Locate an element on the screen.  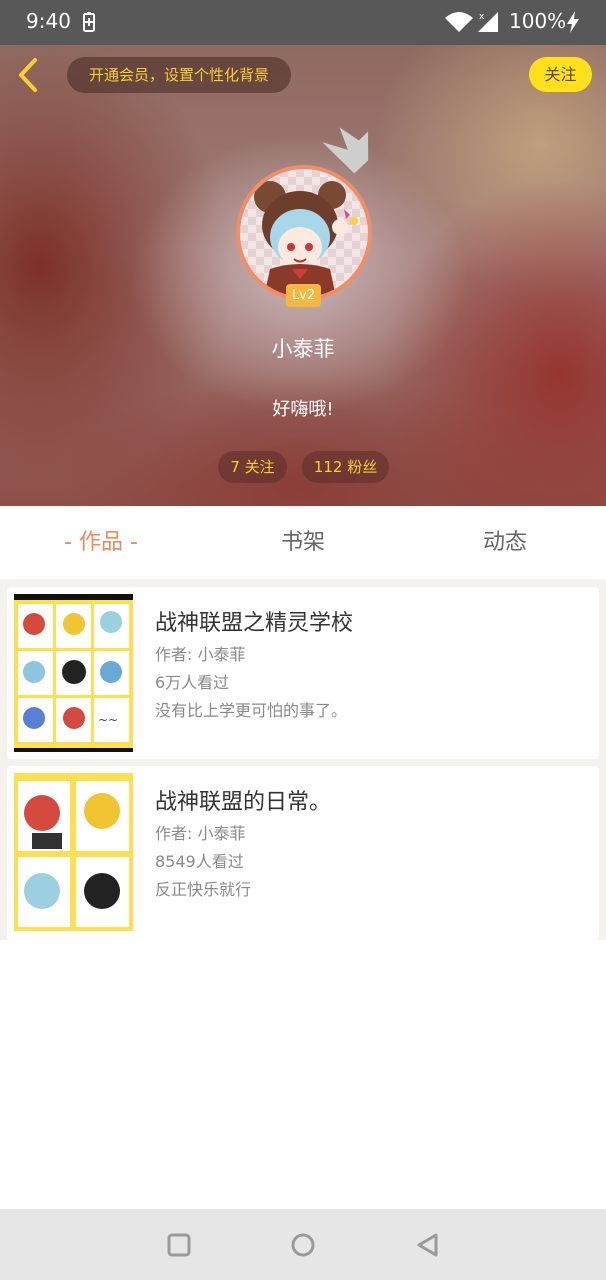
list-item: ~~ 战神联盟之精灵学校 作者: 小泰菲 6万人看过 没有比上学更可怕的事了。 is located at coordinates (303, 673).